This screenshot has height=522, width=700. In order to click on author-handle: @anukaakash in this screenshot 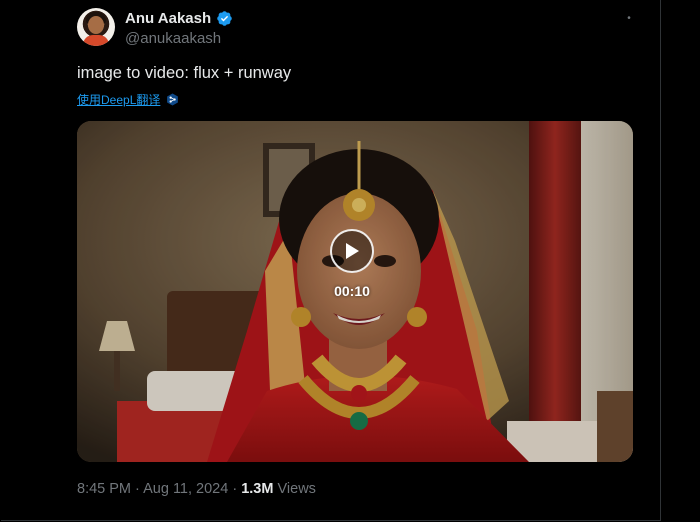, I will do `click(173, 38)`.